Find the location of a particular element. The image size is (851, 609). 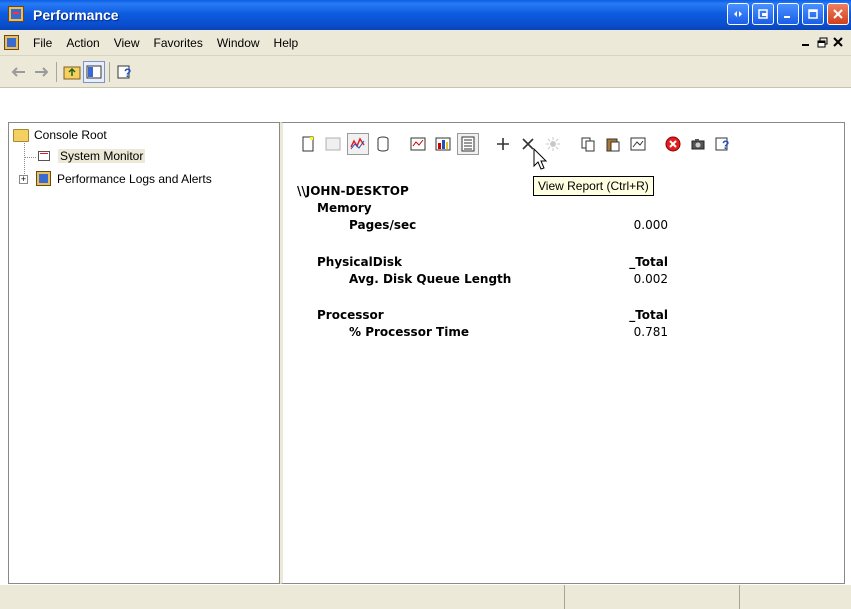

update-data-button is located at coordinates (698, 144).